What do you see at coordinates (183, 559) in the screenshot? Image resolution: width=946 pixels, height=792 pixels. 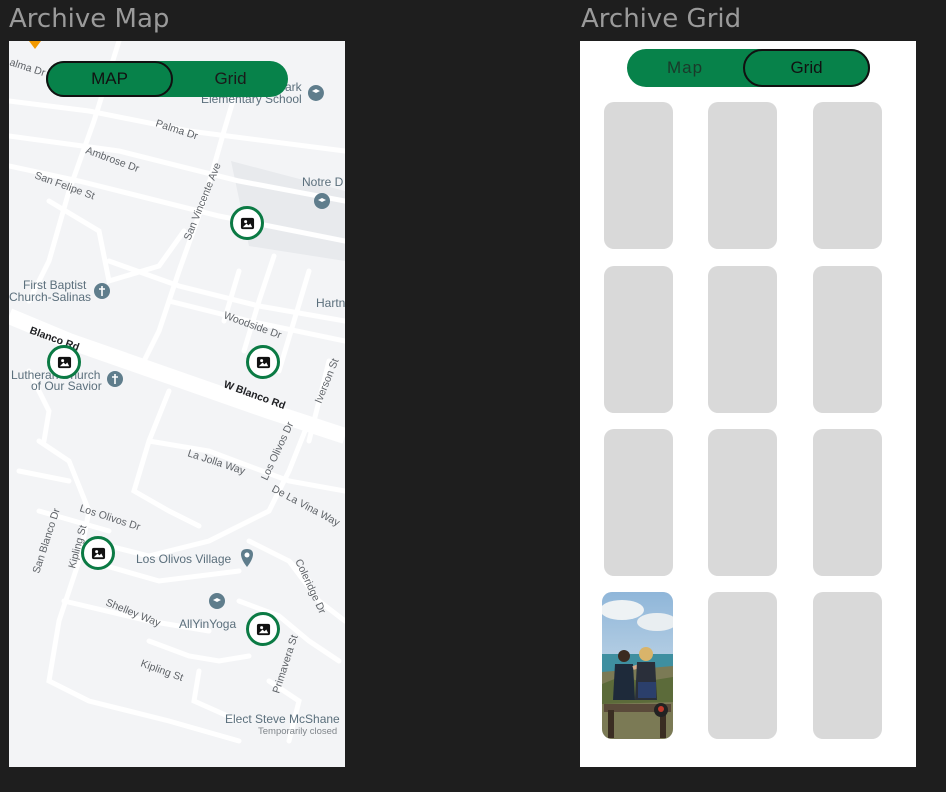 I see `poi-los-olivos-village: Los Olivos Village` at bounding box center [183, 559].